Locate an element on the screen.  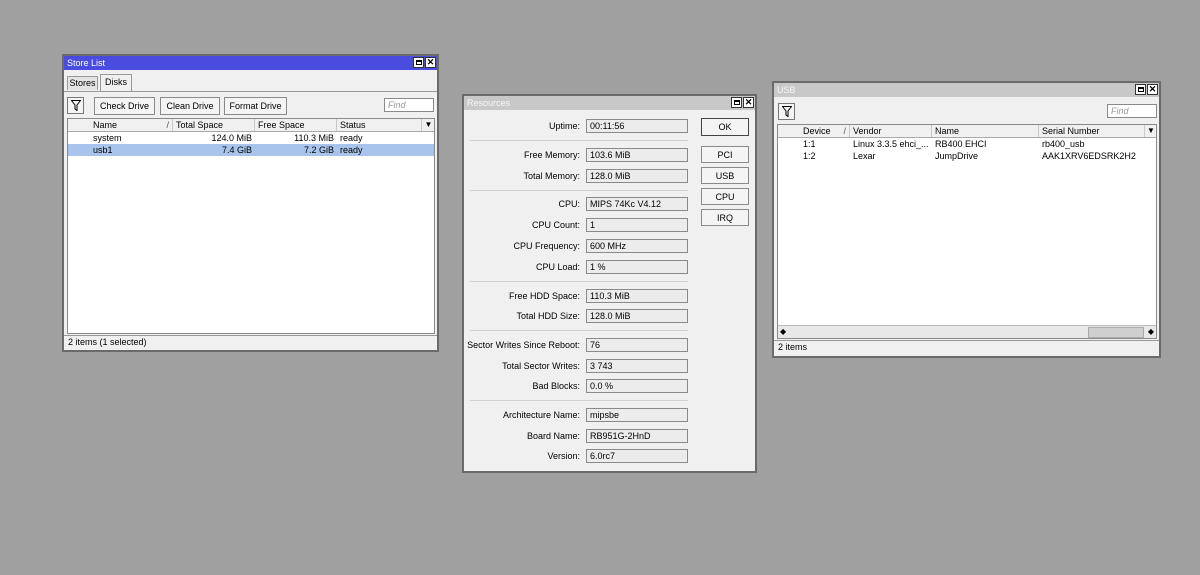
cell-free-space: 110.3 MiB is located at coordinates (314, 138).